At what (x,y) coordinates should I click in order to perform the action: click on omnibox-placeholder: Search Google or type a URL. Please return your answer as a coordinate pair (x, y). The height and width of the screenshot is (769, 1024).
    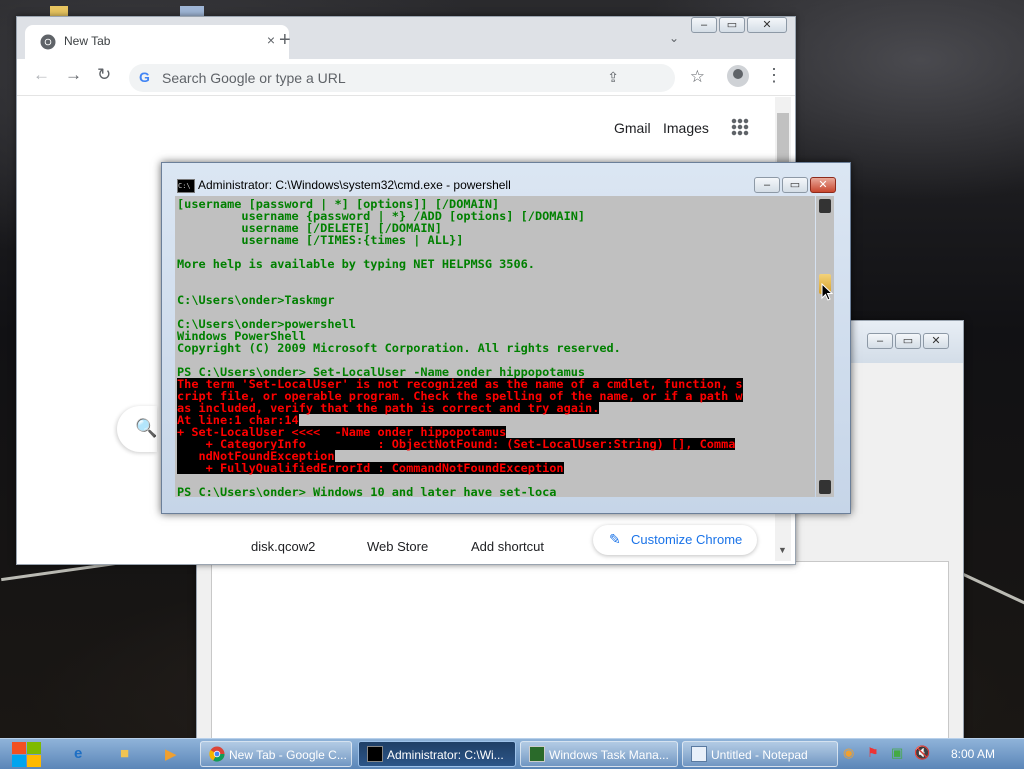
    Looking at the image, I should click on (254, 78).